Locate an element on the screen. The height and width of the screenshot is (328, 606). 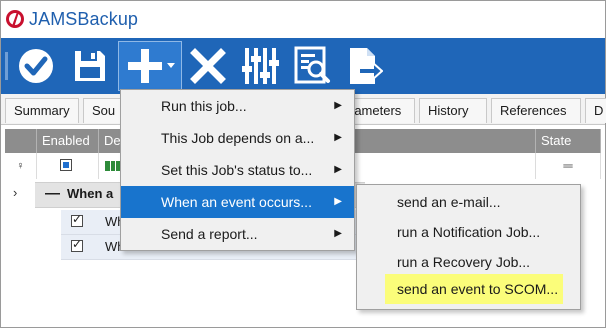
tab-summary: Summary is located at coordinates (42, 110).